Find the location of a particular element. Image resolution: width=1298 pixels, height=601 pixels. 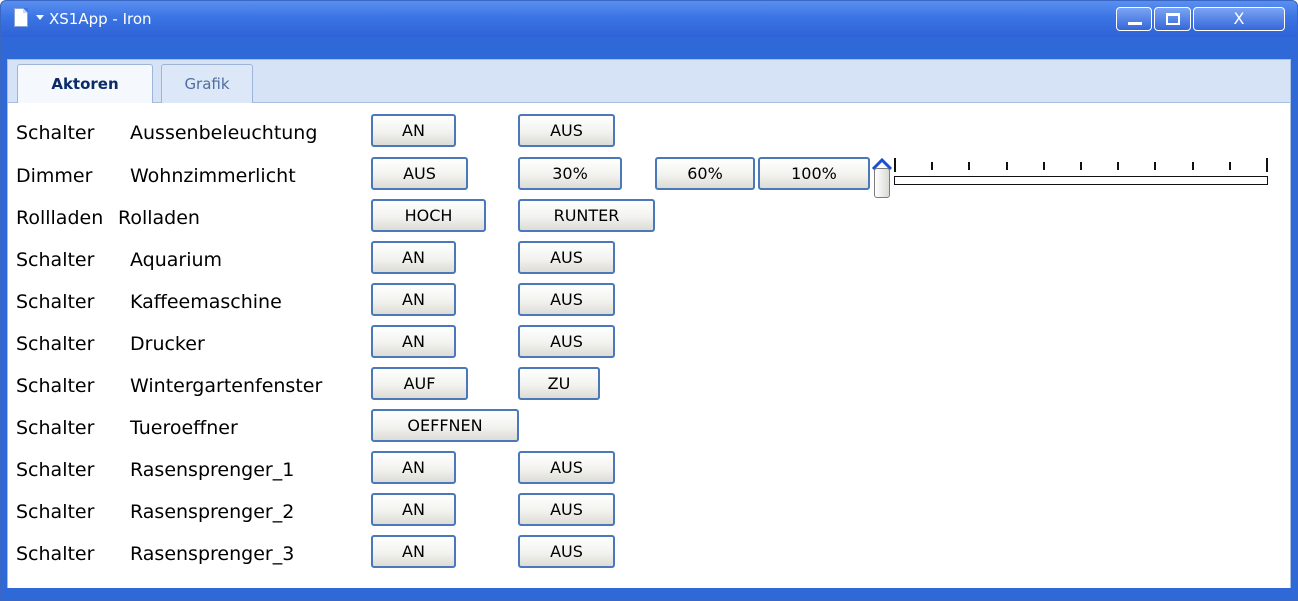

wohnzimmerlicht-30-button: 30% is located at coordinates (570, 173).